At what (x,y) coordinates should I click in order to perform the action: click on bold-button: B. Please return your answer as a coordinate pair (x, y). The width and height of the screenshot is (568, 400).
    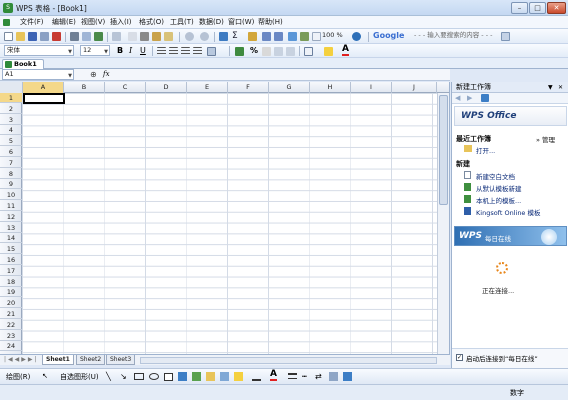
    Looking at the image, I should click on (120, 50).